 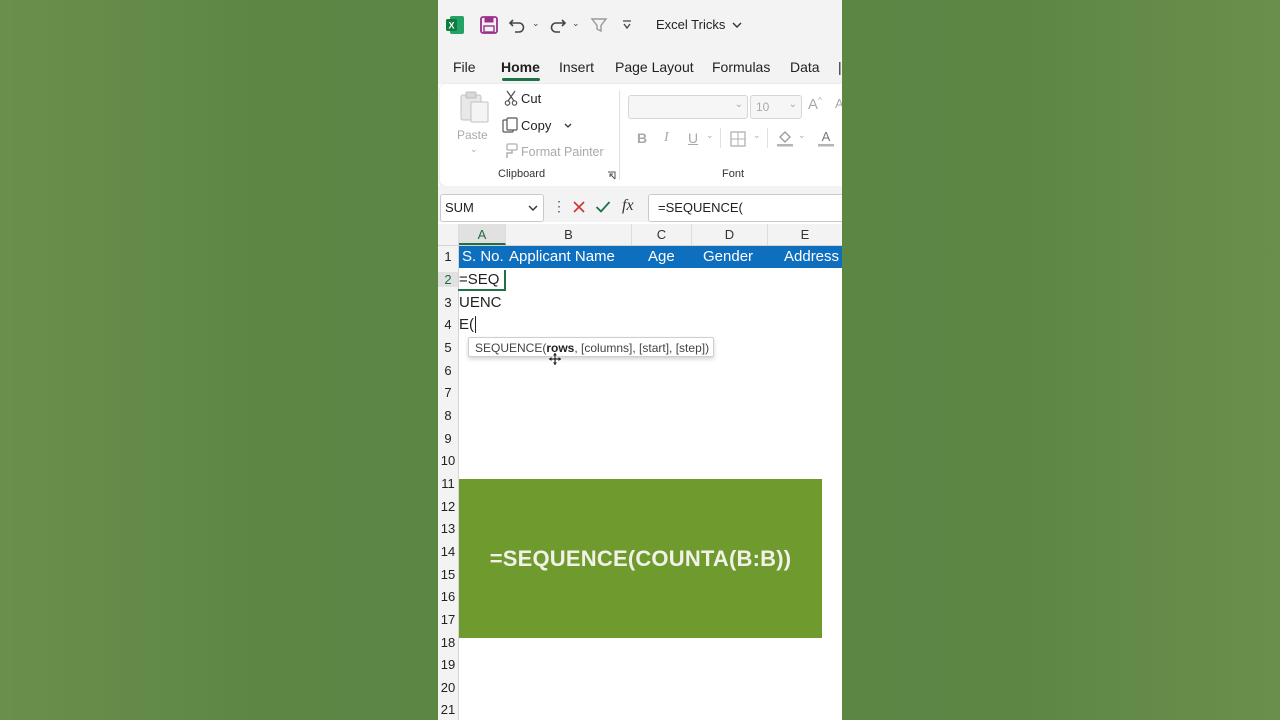 I want to click on cut-button: Cut, so click(x=532, y=99).